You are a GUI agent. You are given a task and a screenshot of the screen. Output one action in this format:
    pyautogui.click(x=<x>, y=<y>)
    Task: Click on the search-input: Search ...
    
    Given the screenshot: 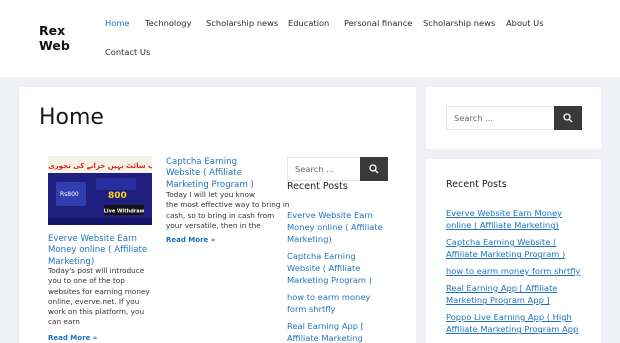 What is the action you would take?
    pyautogui.click(x=324, y=169)
    